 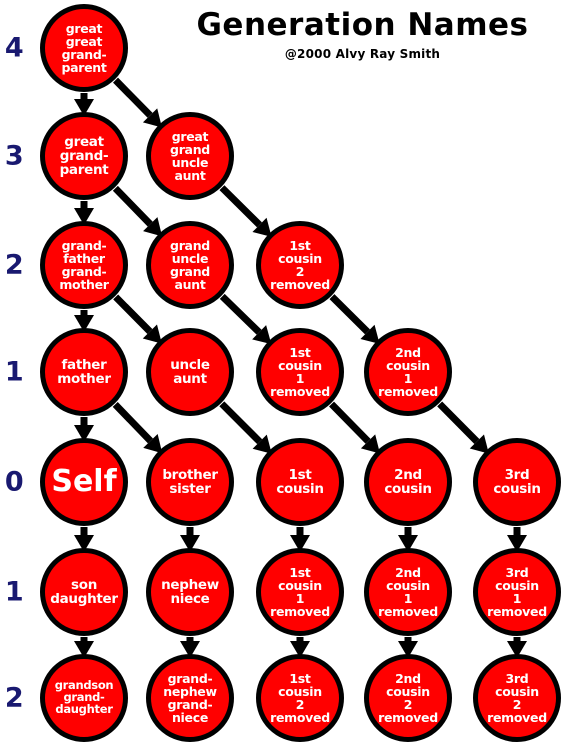 I want to click on relative-node-label: 3rd cousin 2 removed, so click(x=517, y=698).